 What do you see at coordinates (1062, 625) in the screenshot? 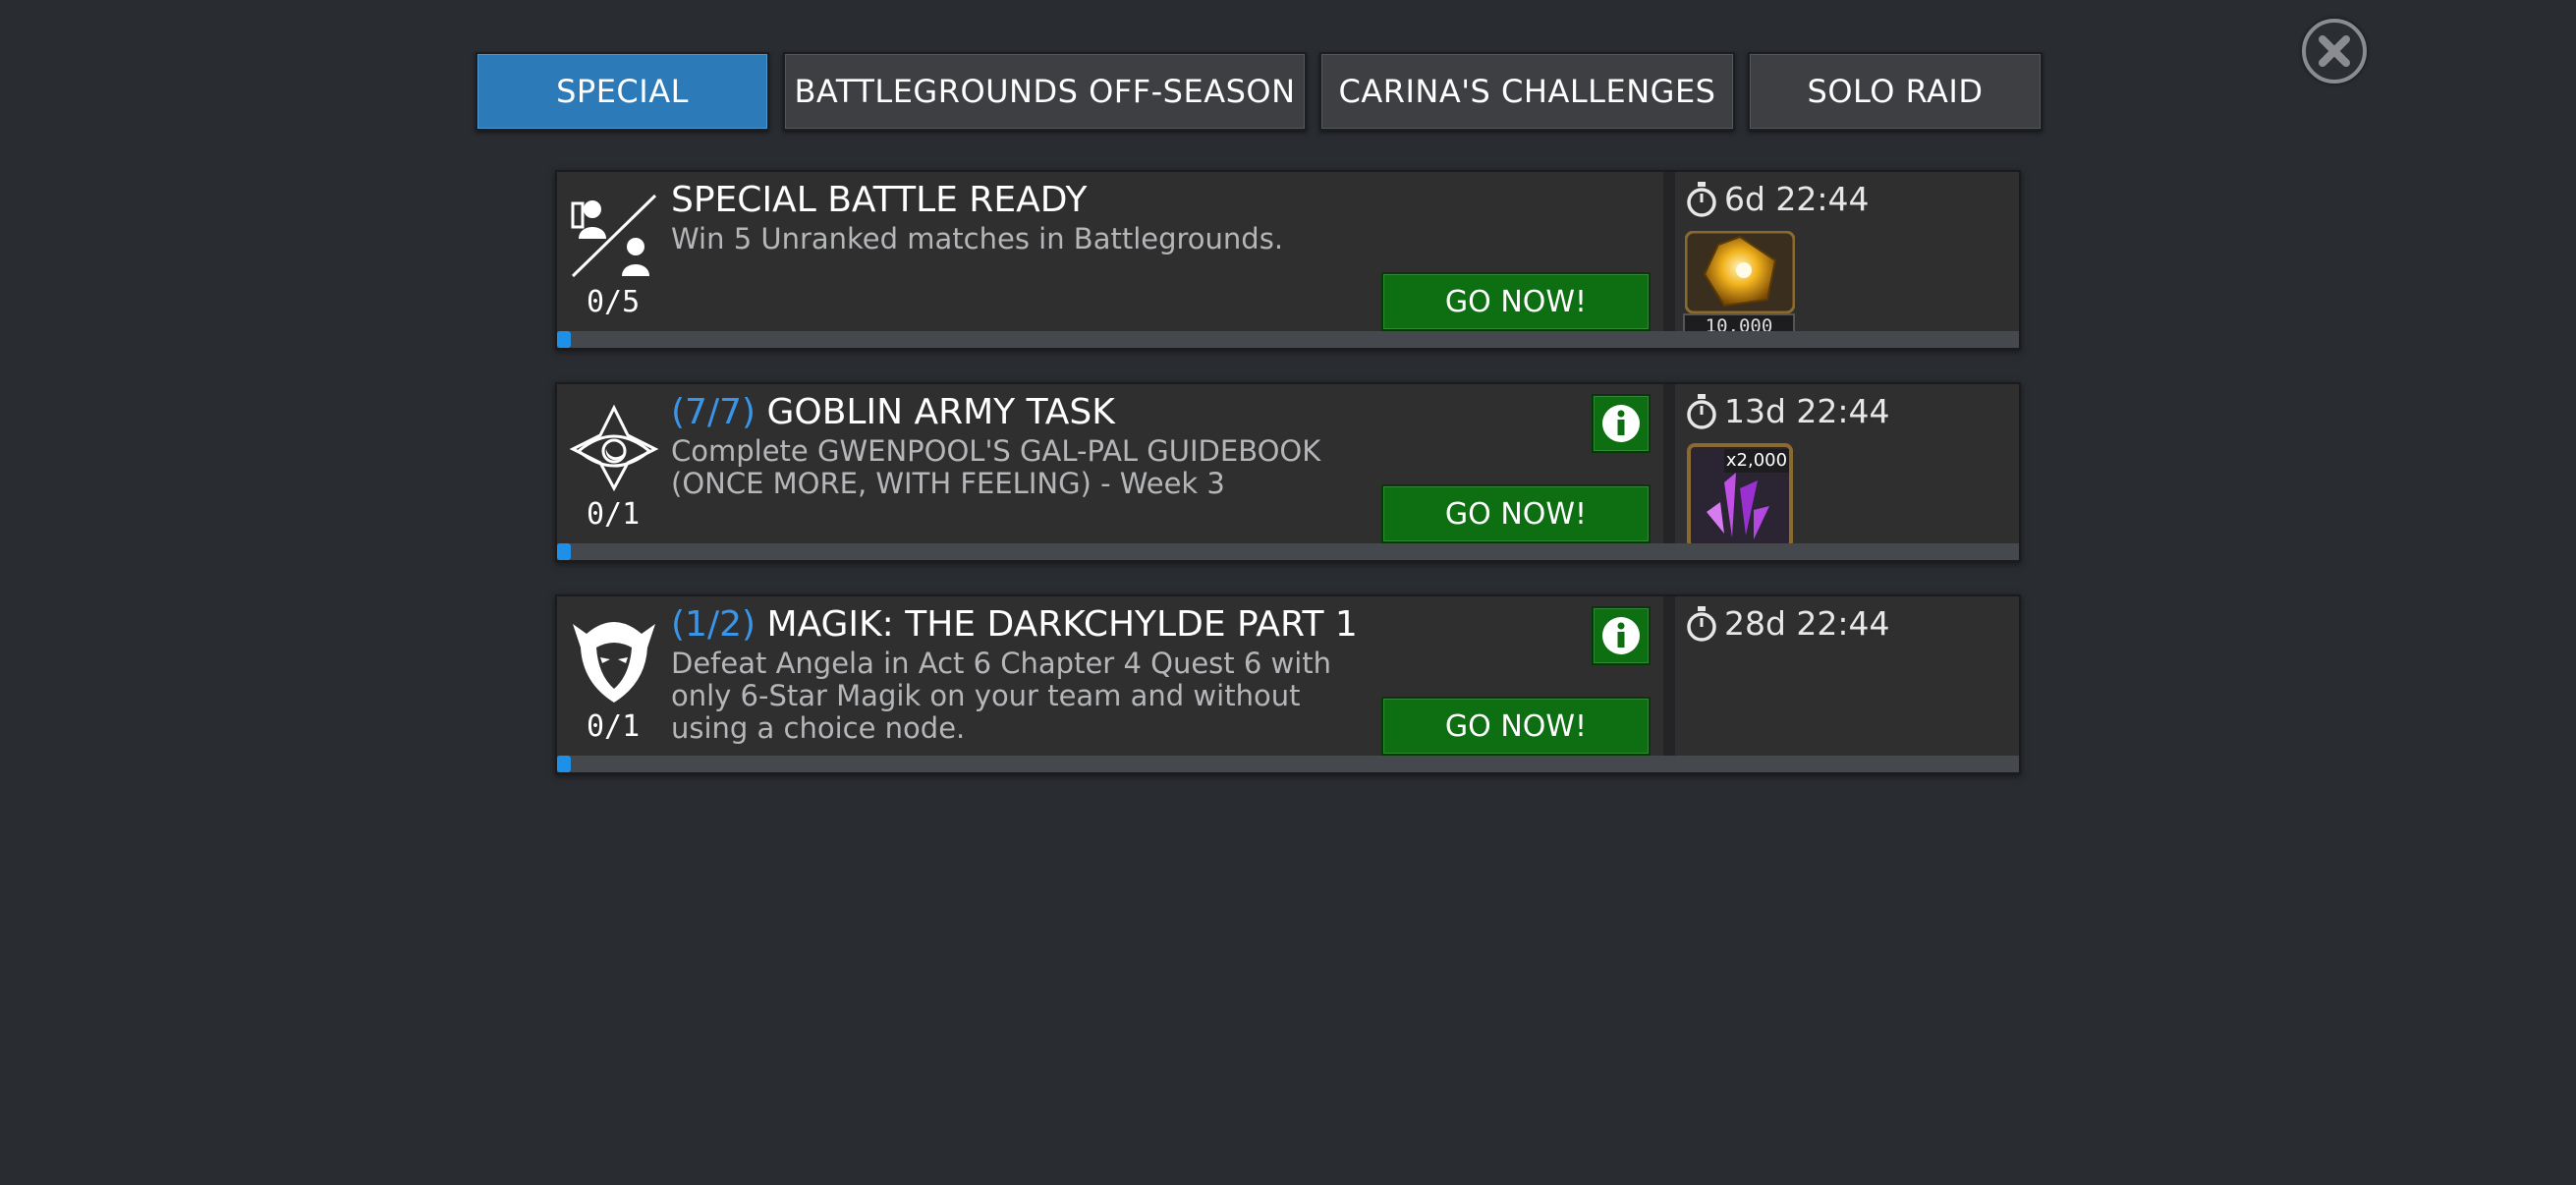
I see `quest-title-text: MAGIK: THE DARKCHYLDE PART 1` at bounding box center [1062, 625].